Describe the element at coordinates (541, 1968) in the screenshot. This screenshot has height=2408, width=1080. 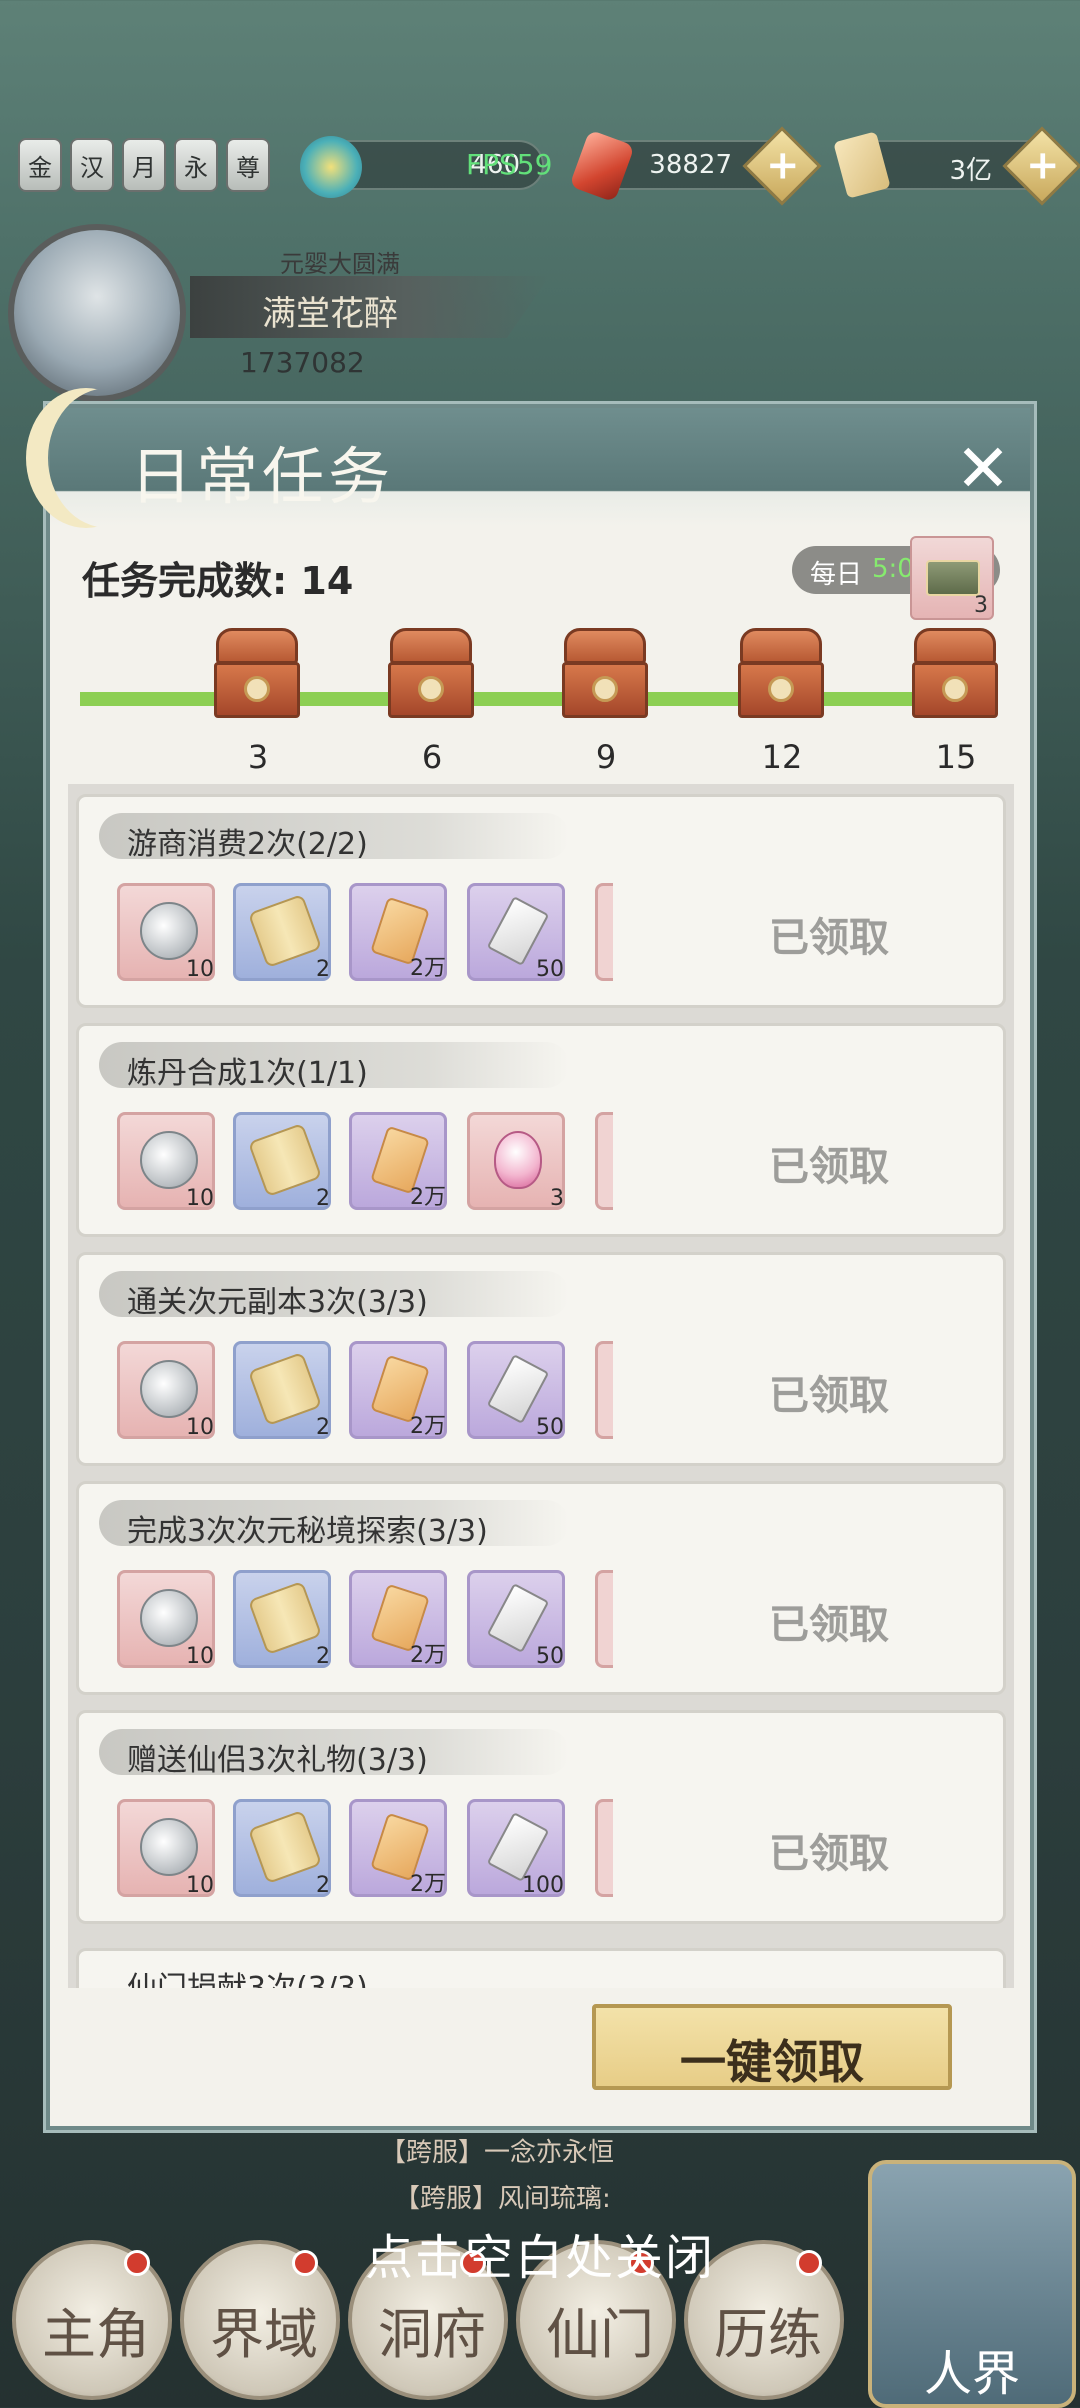
I see `task-card: 仙门捐献3次(3/3)` at that location.